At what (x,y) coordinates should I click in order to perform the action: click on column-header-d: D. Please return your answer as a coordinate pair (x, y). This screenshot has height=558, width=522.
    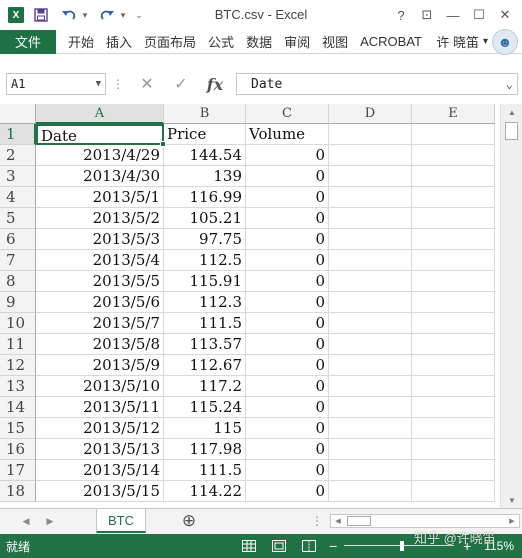
    Looking at the image, I should click on (370, 114).